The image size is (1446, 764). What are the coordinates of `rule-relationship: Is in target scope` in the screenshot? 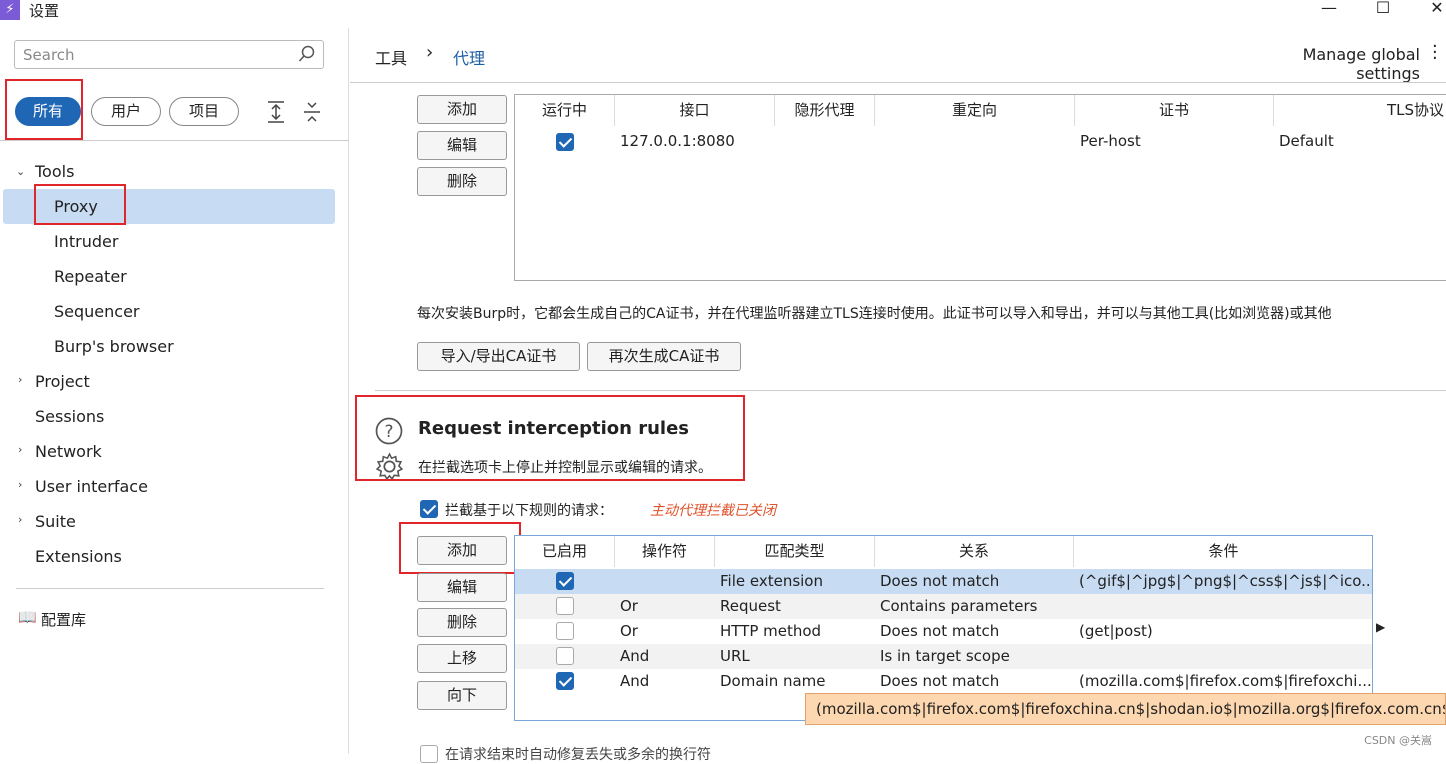 It's located at (945, 656).